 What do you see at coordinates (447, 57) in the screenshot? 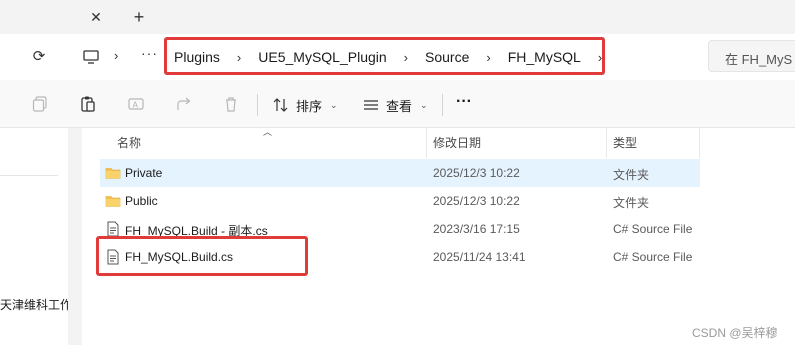
I see `breadcrumb-item: Source` at bounding box center [447, 57].